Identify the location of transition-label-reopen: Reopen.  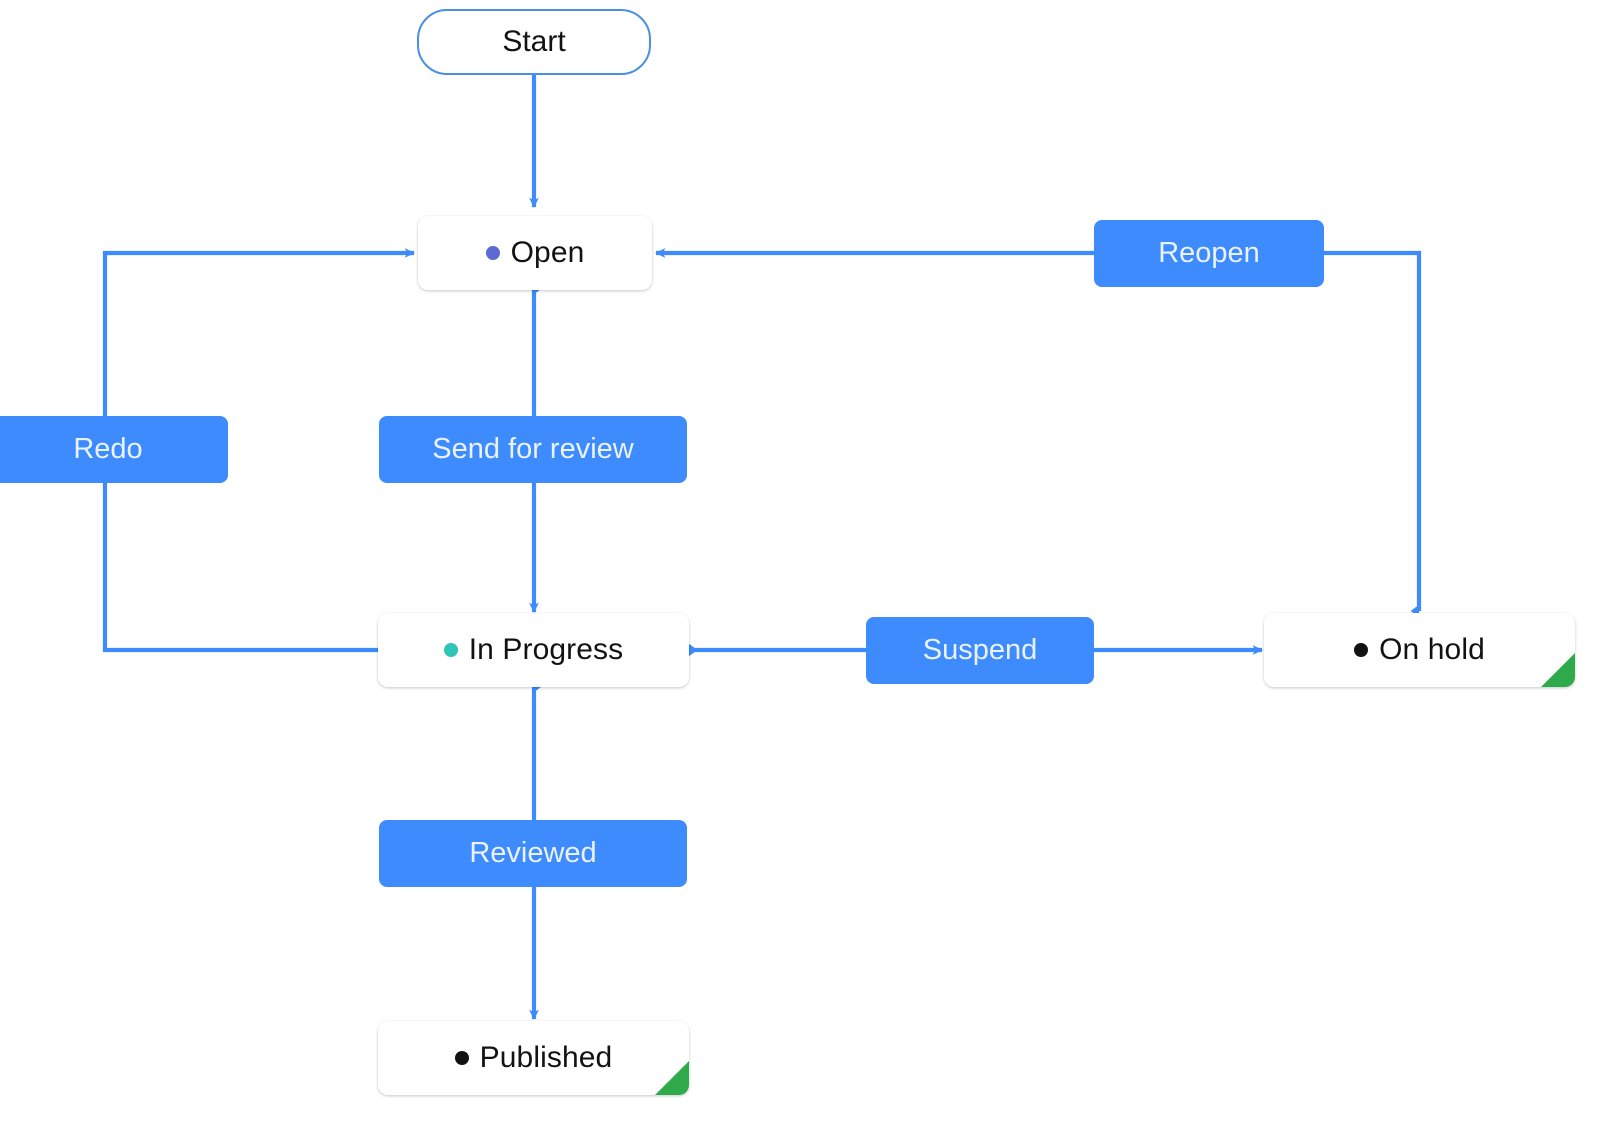
(1209, 253).